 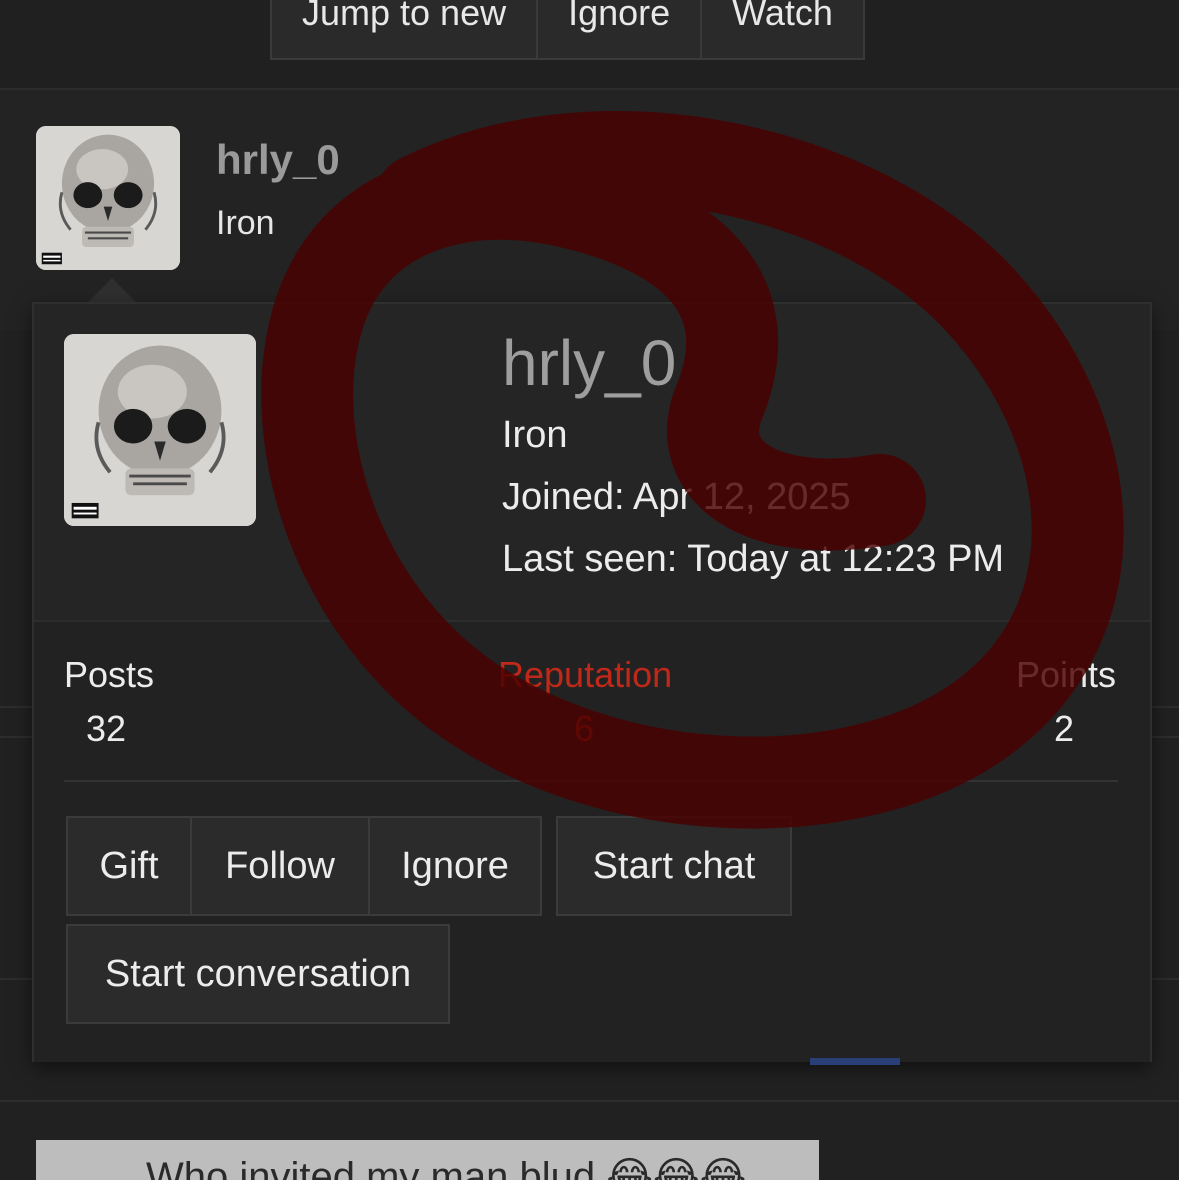 What do you see at coordinates (584, 728) in the screenshot?
I see `reputation-value: 6` at bounding box center [584, 728].